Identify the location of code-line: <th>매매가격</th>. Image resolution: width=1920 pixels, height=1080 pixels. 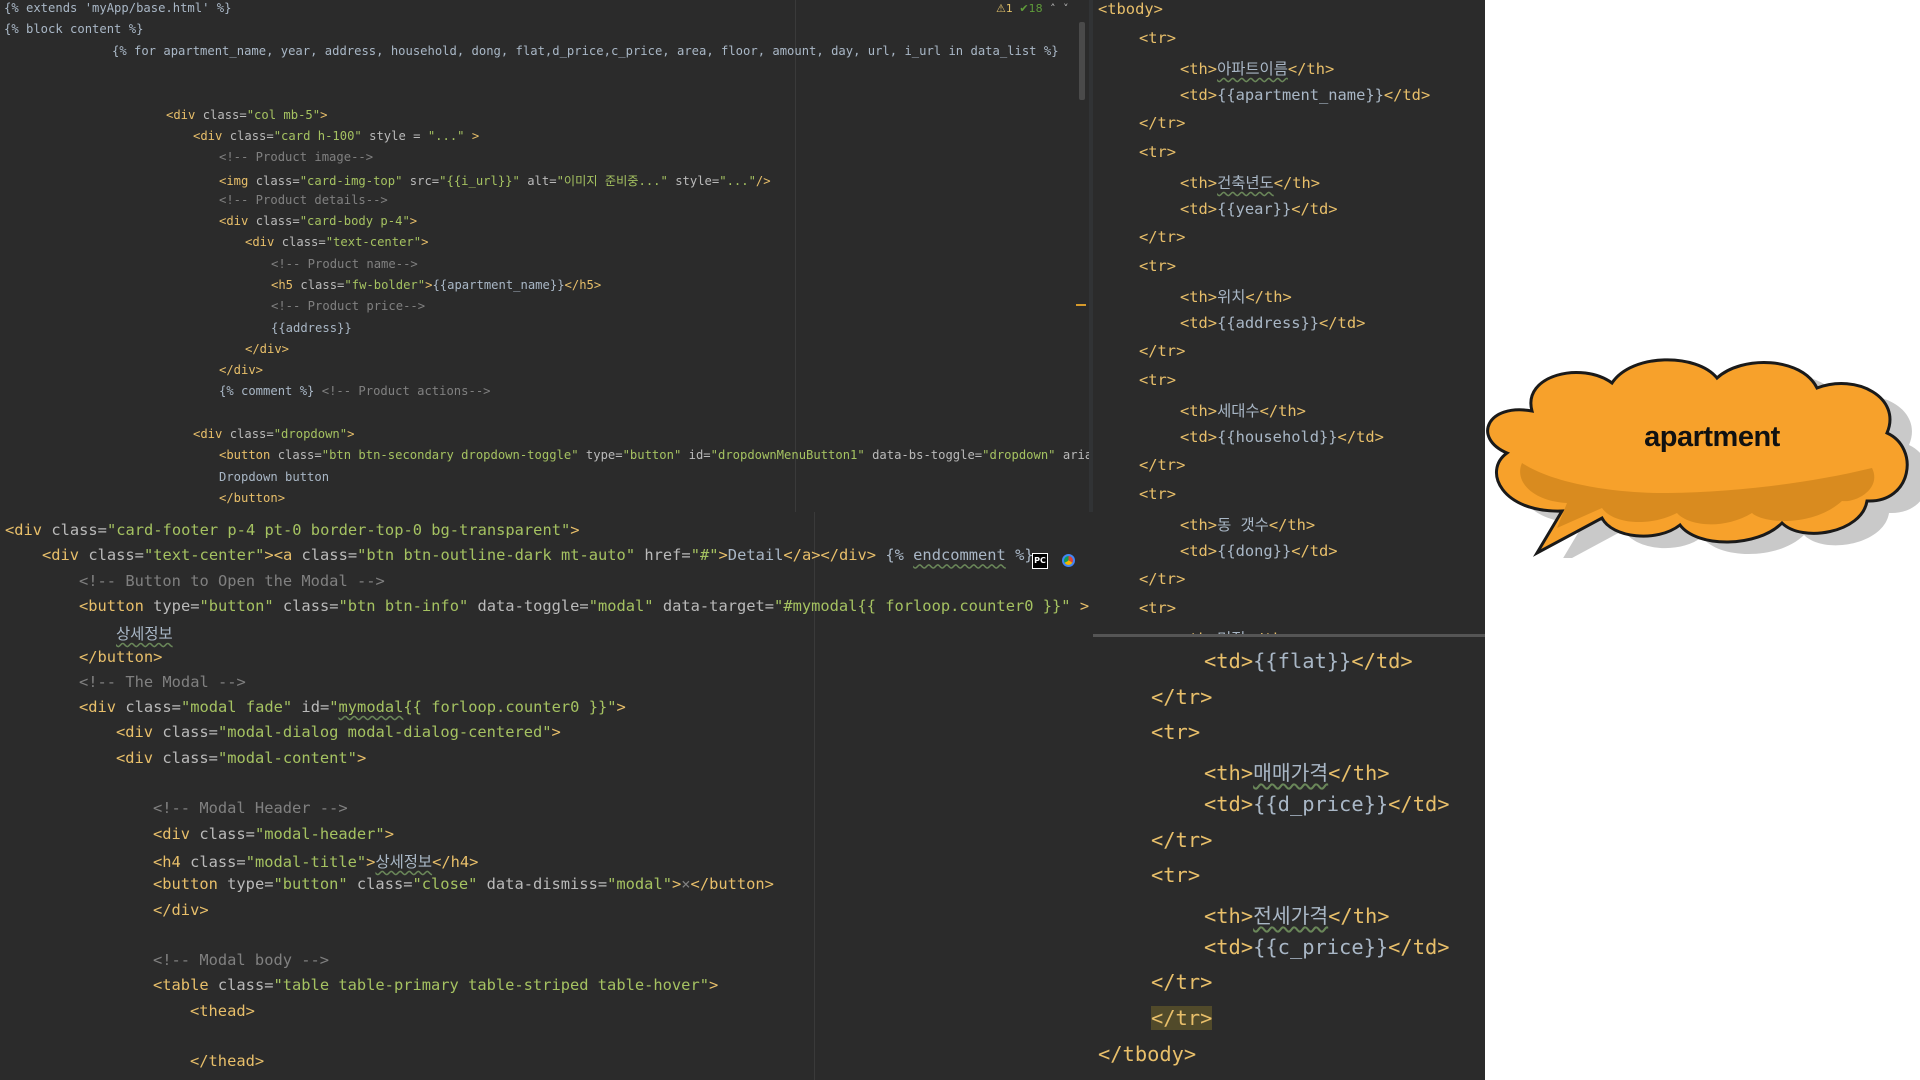
(1297, 771).